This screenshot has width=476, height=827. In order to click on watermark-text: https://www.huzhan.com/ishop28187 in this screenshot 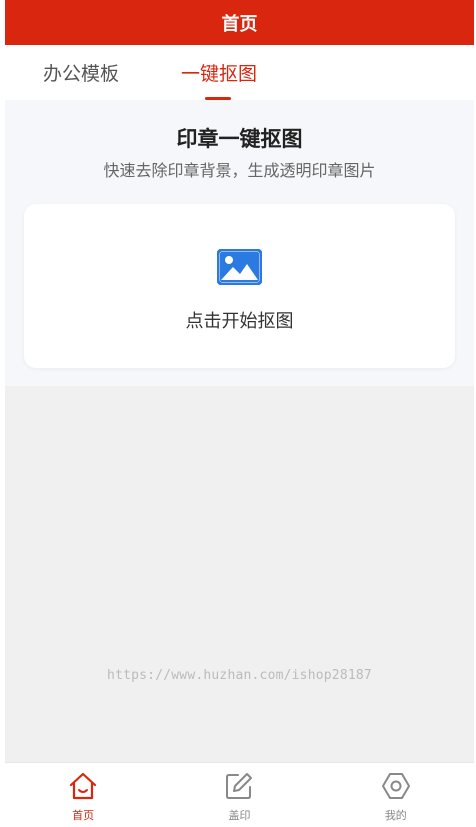, I will do `click(239, 675)`.